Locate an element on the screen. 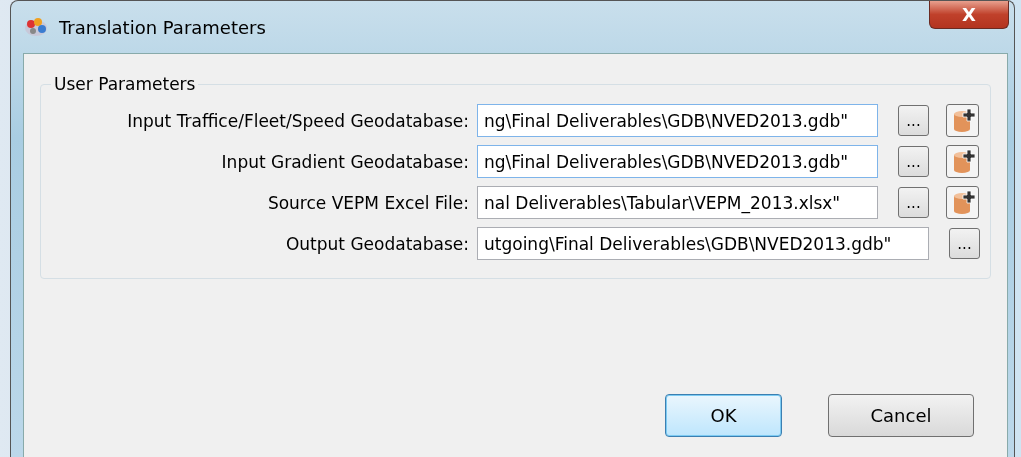 The height and width of the screenshot is (457, 1021). field-label: Output Geodatabase: is located at coordinates (377, 243).